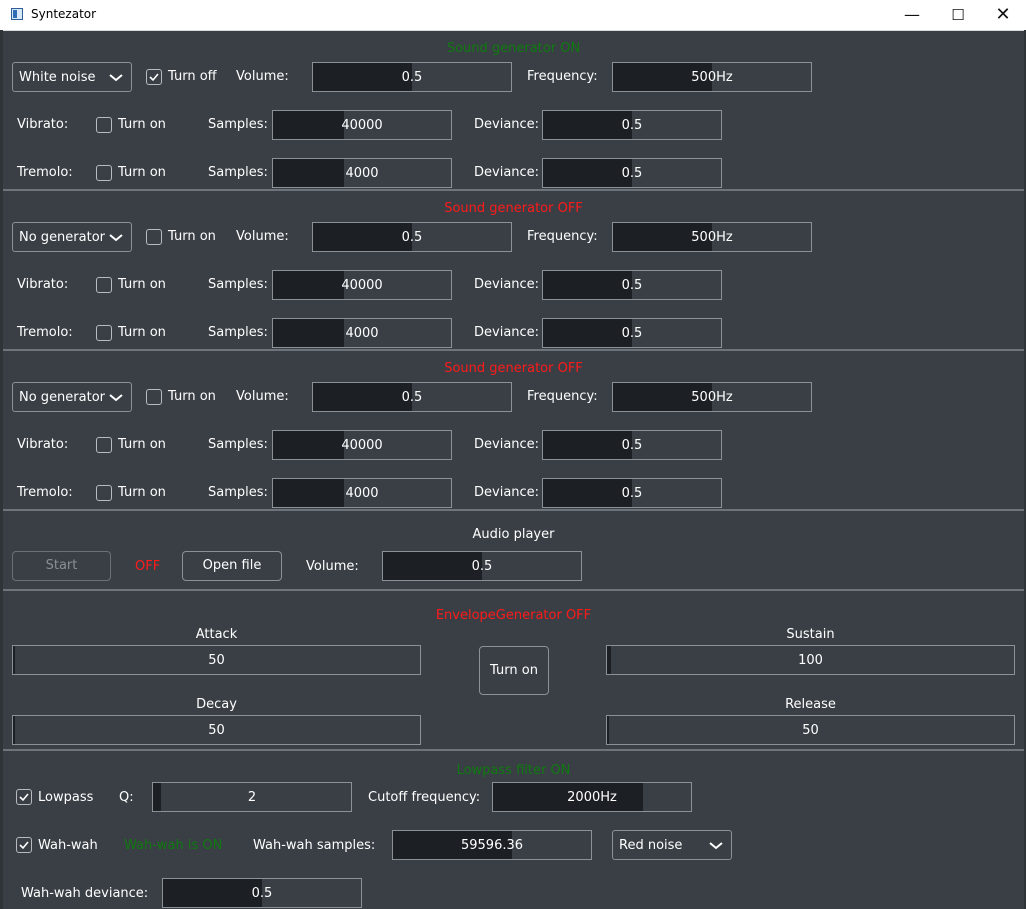 The image size is (1026, 909). I want to click on maximize-button: ☐, so click(958, 15).